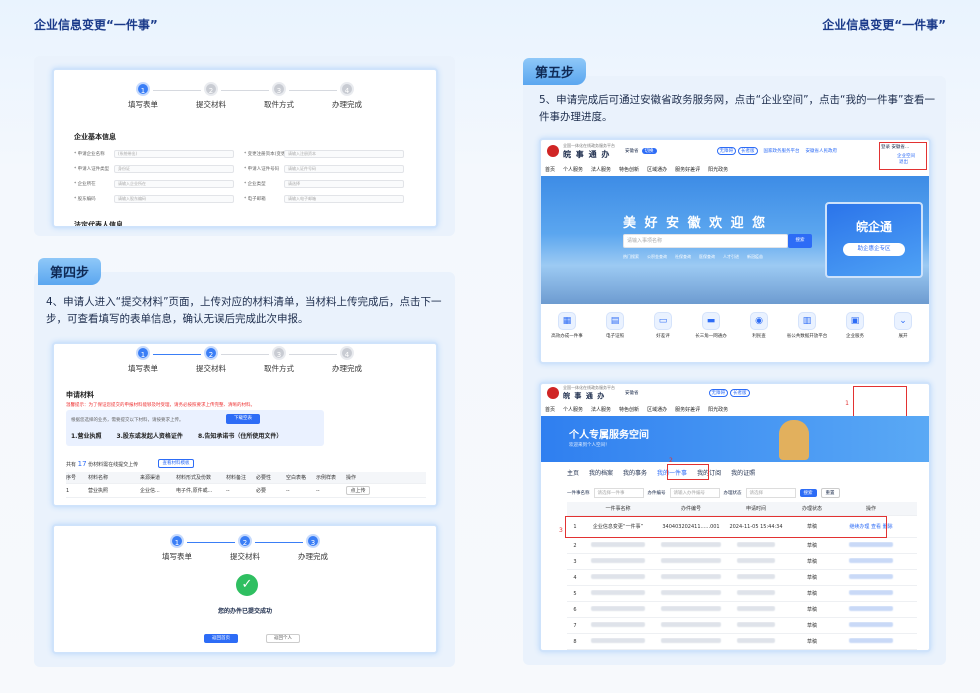 This screenshot has width=980, height=693. What do you see at coordinates (318, 490) in the screenshot?
I see `table-cell: --` at bounding box center [318, 490].